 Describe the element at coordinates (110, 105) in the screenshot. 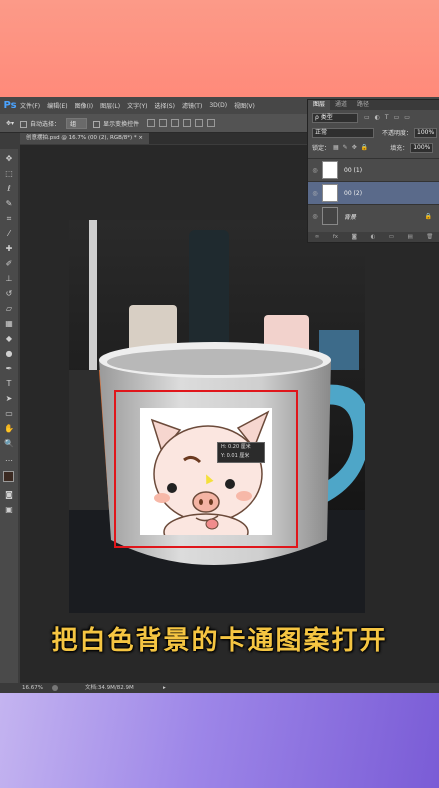

I see `menu-layer: 图层(L)` at that location.